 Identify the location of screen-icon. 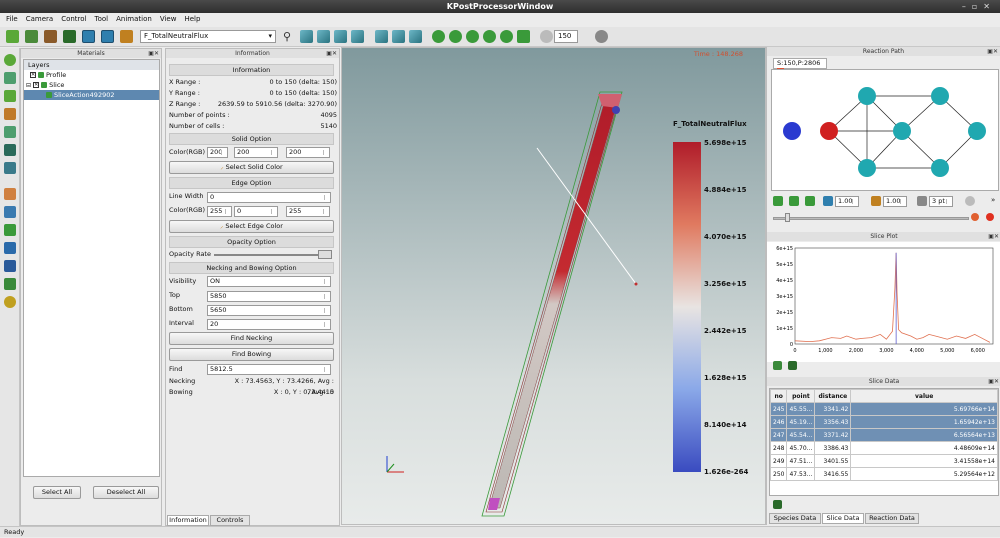
(88, 36).